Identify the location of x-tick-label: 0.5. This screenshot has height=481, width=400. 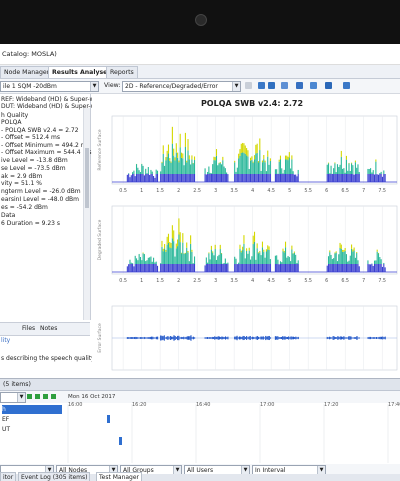
(123, 281).